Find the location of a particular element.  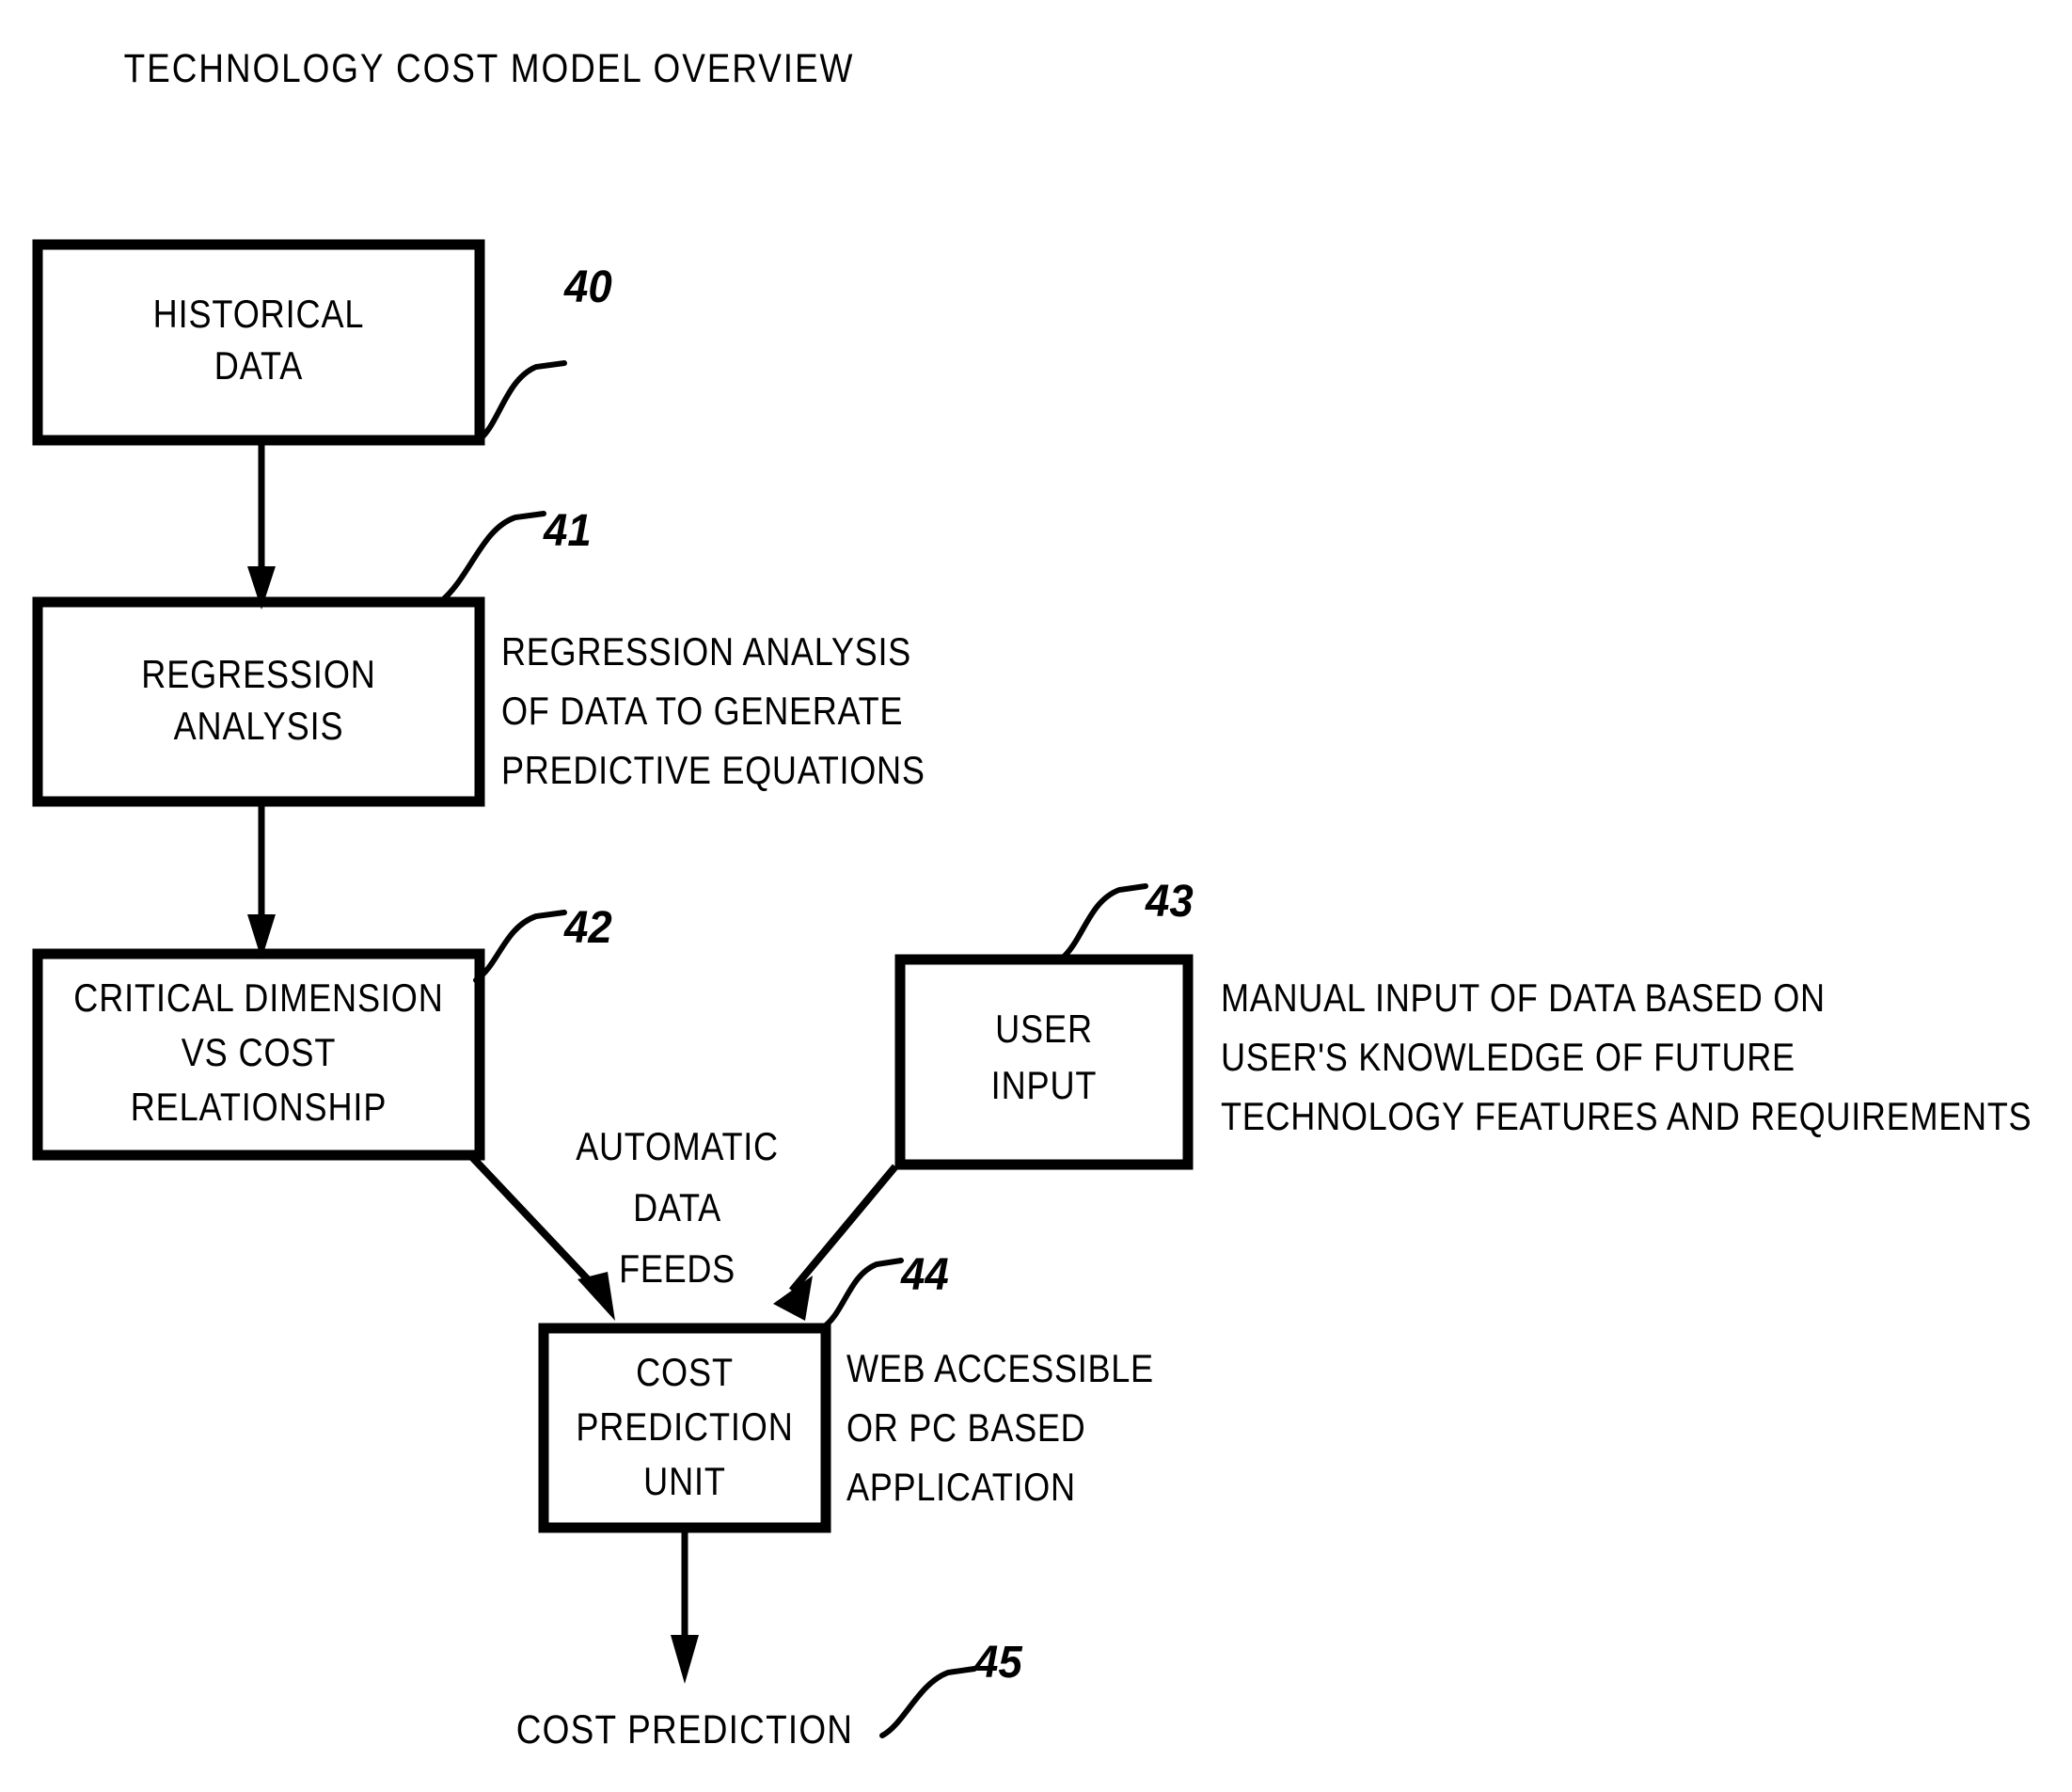

annotation-cost-prediction-unit-line3: APPLICATION is located at coordinates (961, 1487).